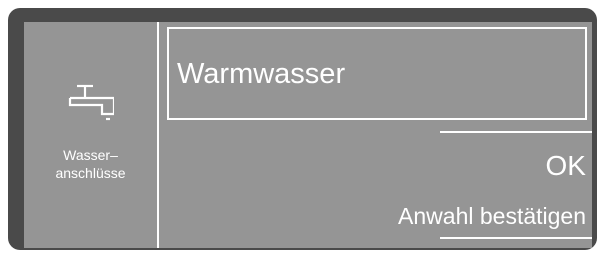  What do you see at coordinates (516, 132) in the screenshot?
I see `confirm-rule-top` at bounding box center [516, 132].